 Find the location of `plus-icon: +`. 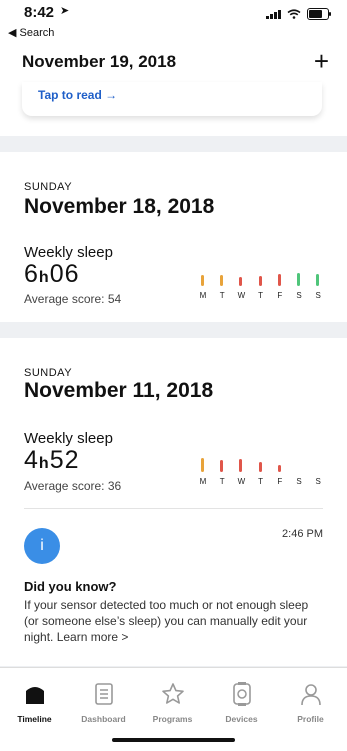

plus-icon: + is located at coordinates (321, 61).